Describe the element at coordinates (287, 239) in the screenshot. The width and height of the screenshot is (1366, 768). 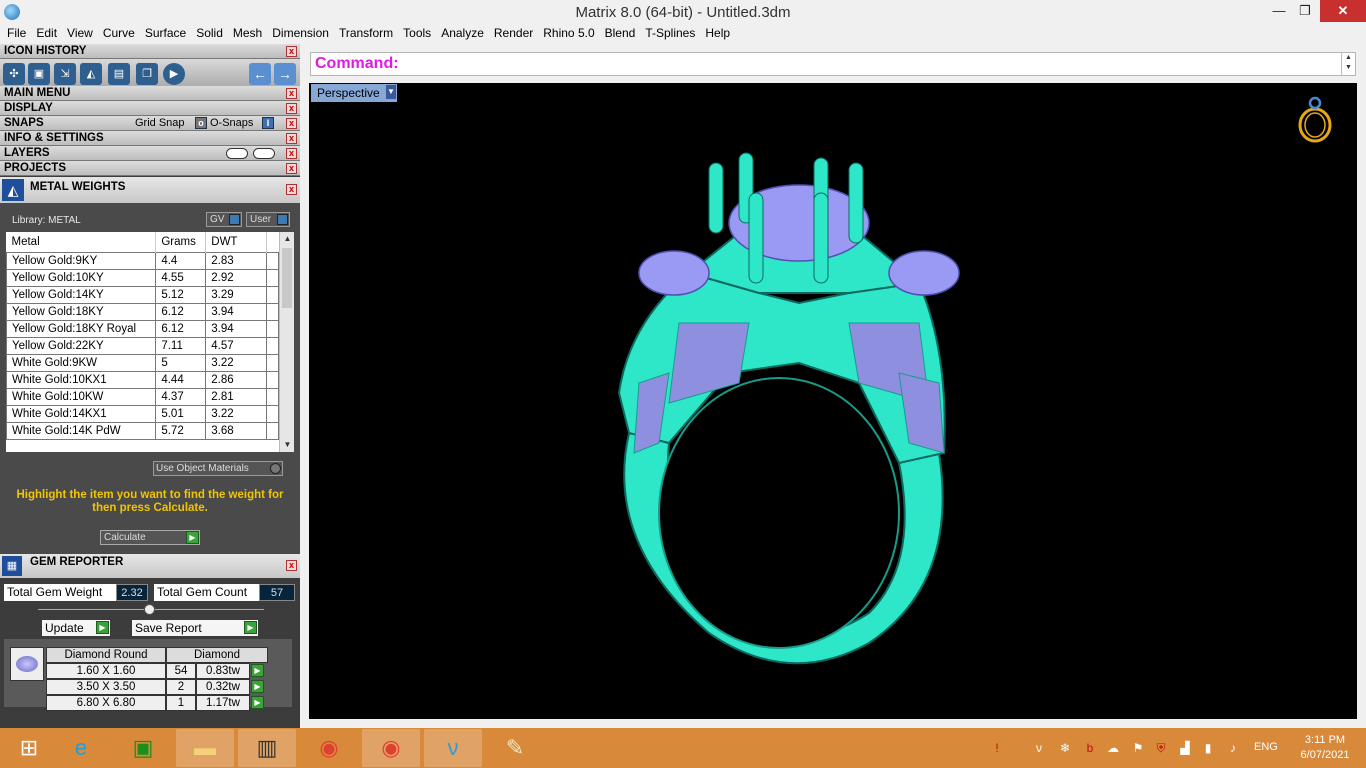
I see `scroll-up-icon: ▲` at that location.